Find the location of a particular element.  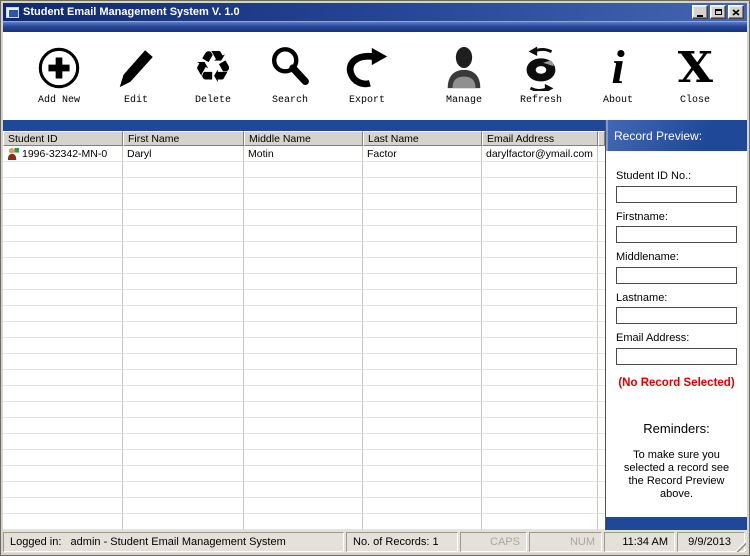

cell-last-name: Factor is located at coordinates (422, 154).